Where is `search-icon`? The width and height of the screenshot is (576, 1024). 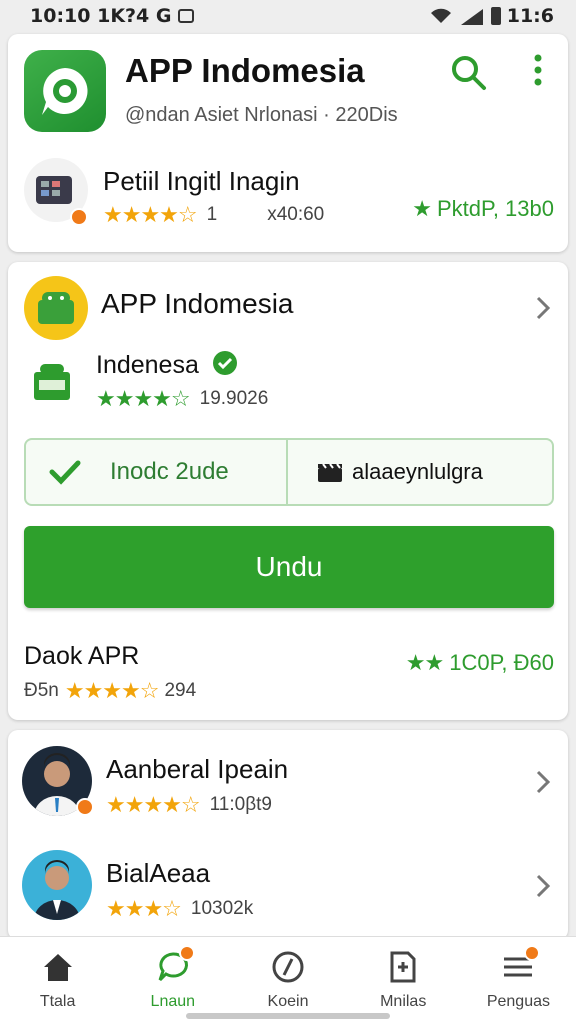
search-icon is located at coordinates (468, 72).